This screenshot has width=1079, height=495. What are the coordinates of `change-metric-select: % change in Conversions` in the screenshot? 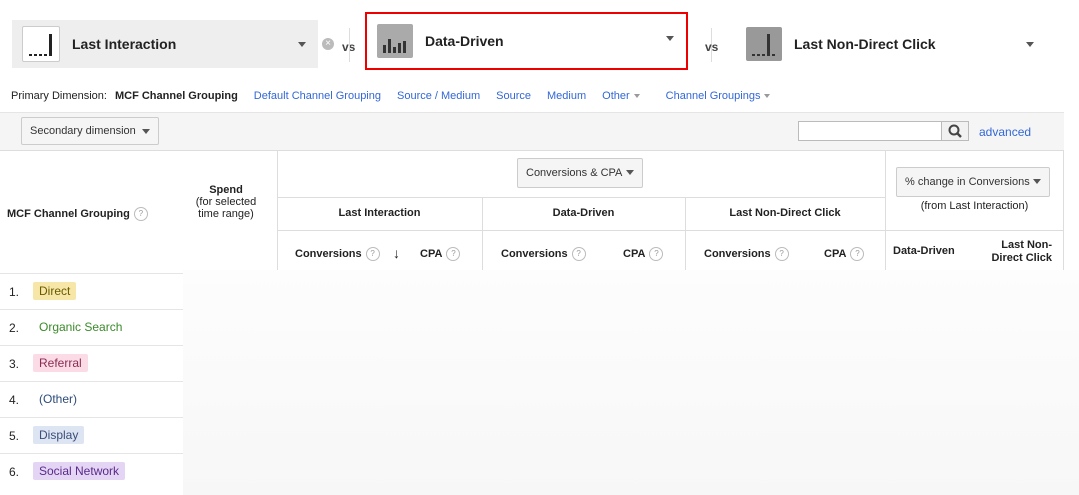 It's located at (973, 182).